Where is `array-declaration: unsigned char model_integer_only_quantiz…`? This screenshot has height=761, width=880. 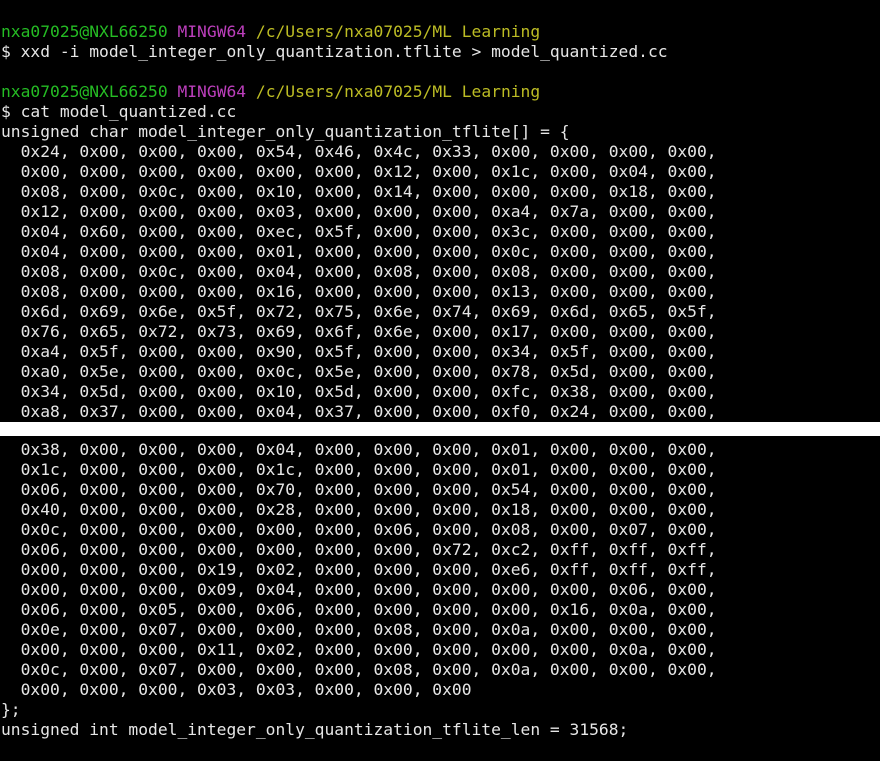 array-declaration: unsigned char model_integer_only_quantiz… is located at coordinates (285, 131).